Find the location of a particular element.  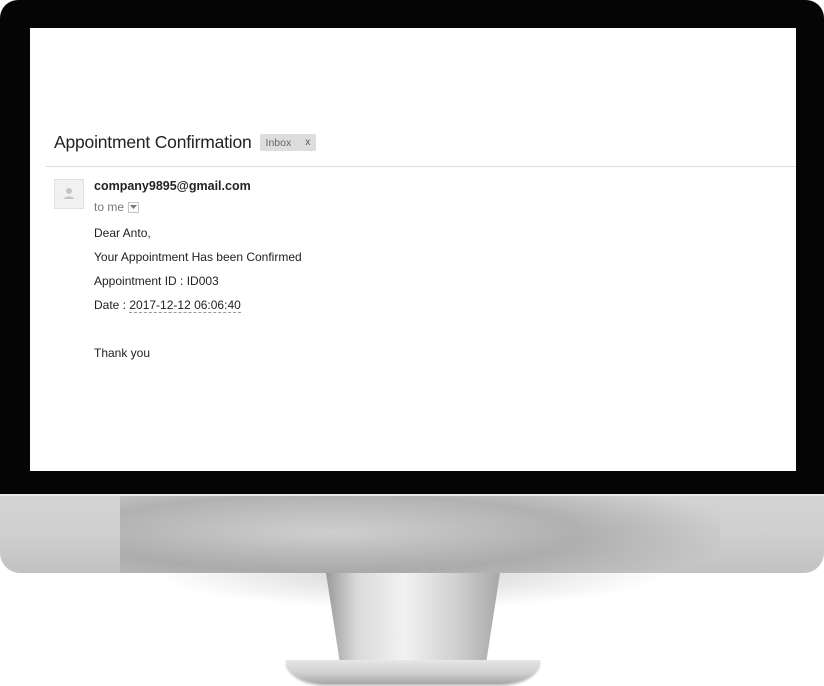

recipient-row: to me is located at coordinates (117, 207).